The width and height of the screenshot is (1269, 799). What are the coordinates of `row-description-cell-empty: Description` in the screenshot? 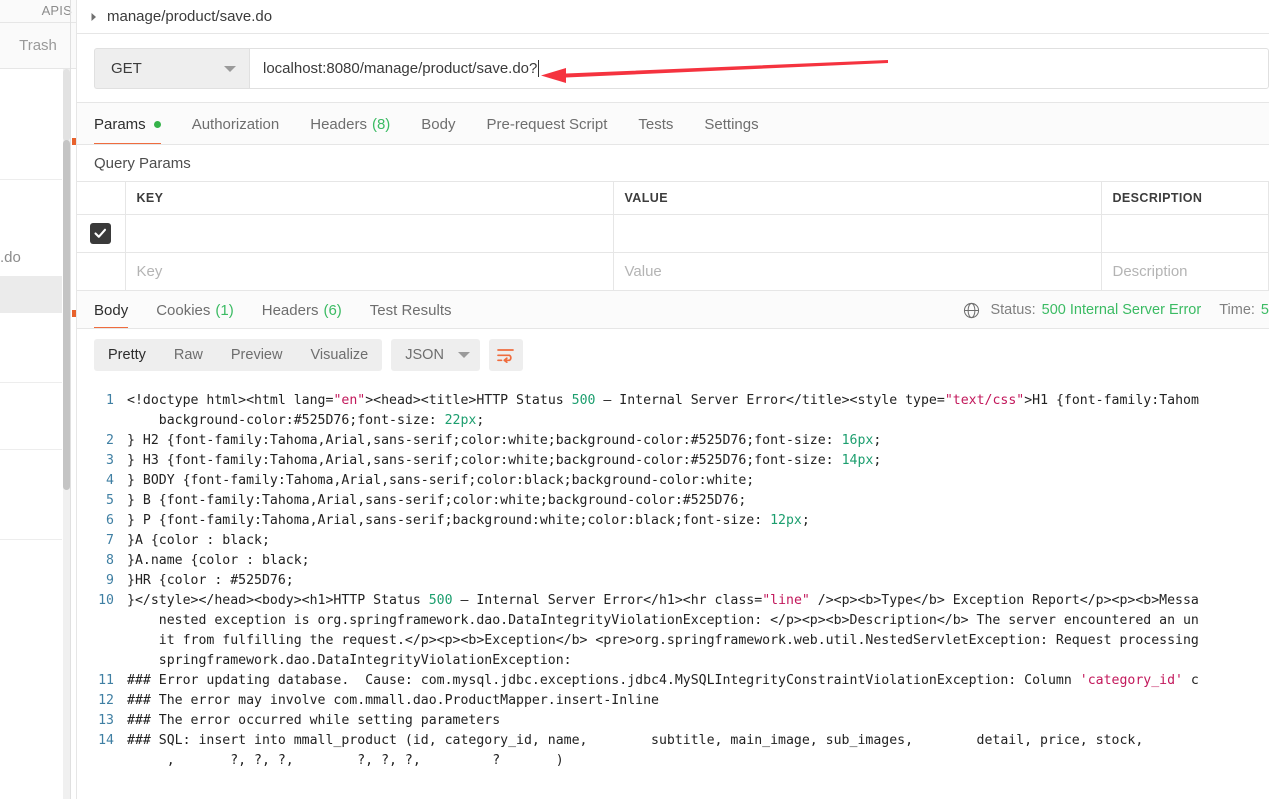 It's located at (1185, 271).